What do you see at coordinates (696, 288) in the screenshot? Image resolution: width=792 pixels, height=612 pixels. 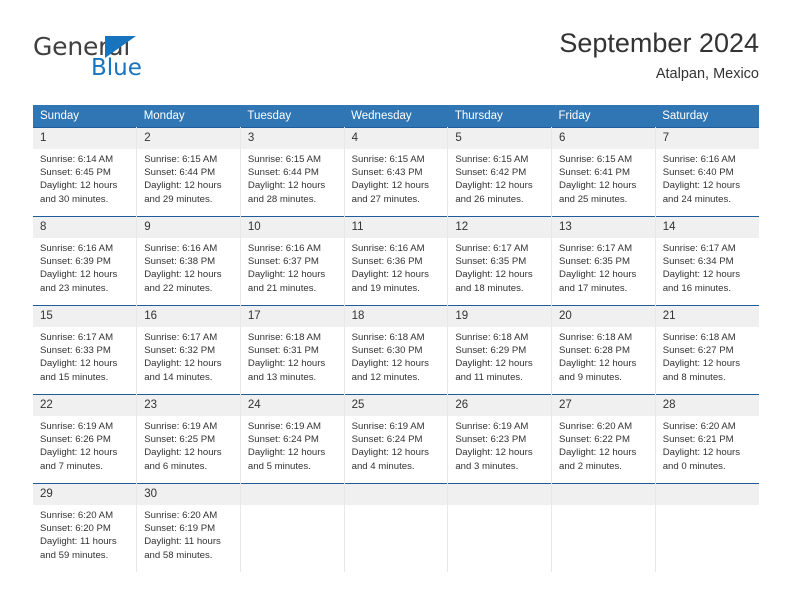 I see `daylight-text-line2: and 16 minutes.` at bounding box center [696, 288].